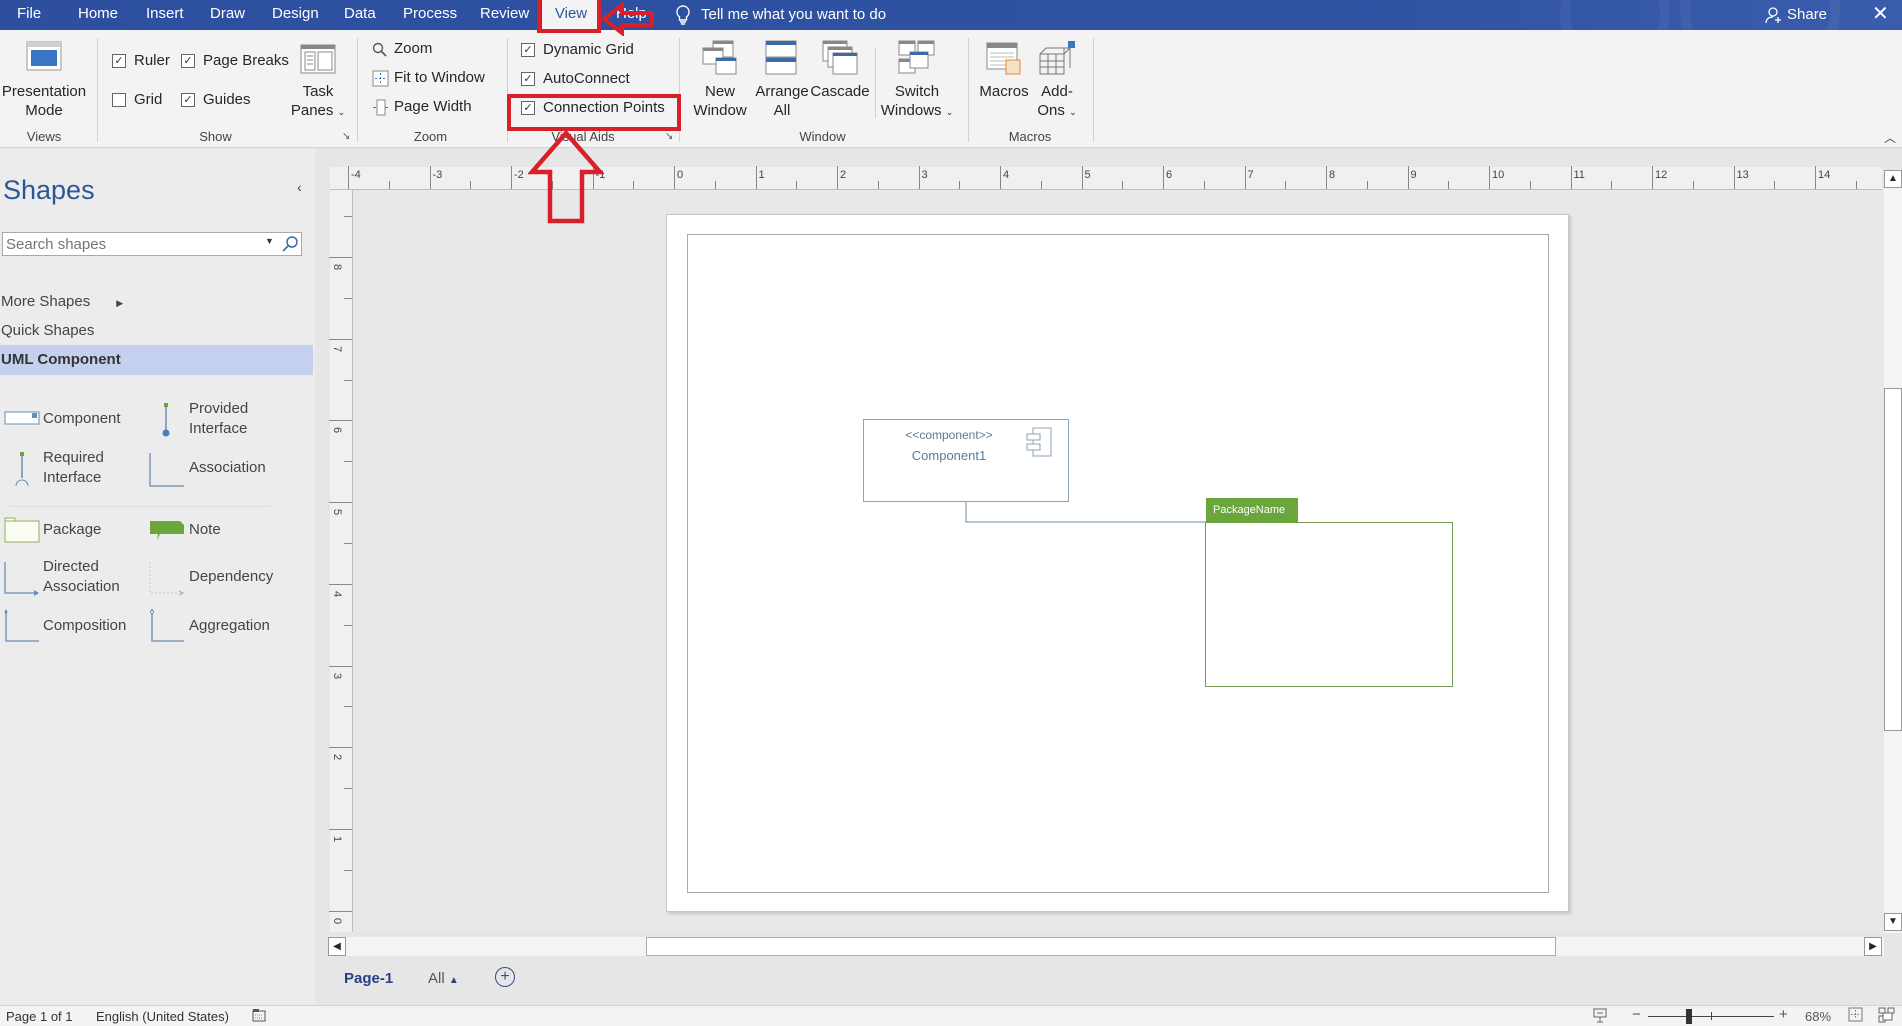 The height and width of the screenshot is (1026, 1902). I want to click on directed-association-icon, so click(21, 579).